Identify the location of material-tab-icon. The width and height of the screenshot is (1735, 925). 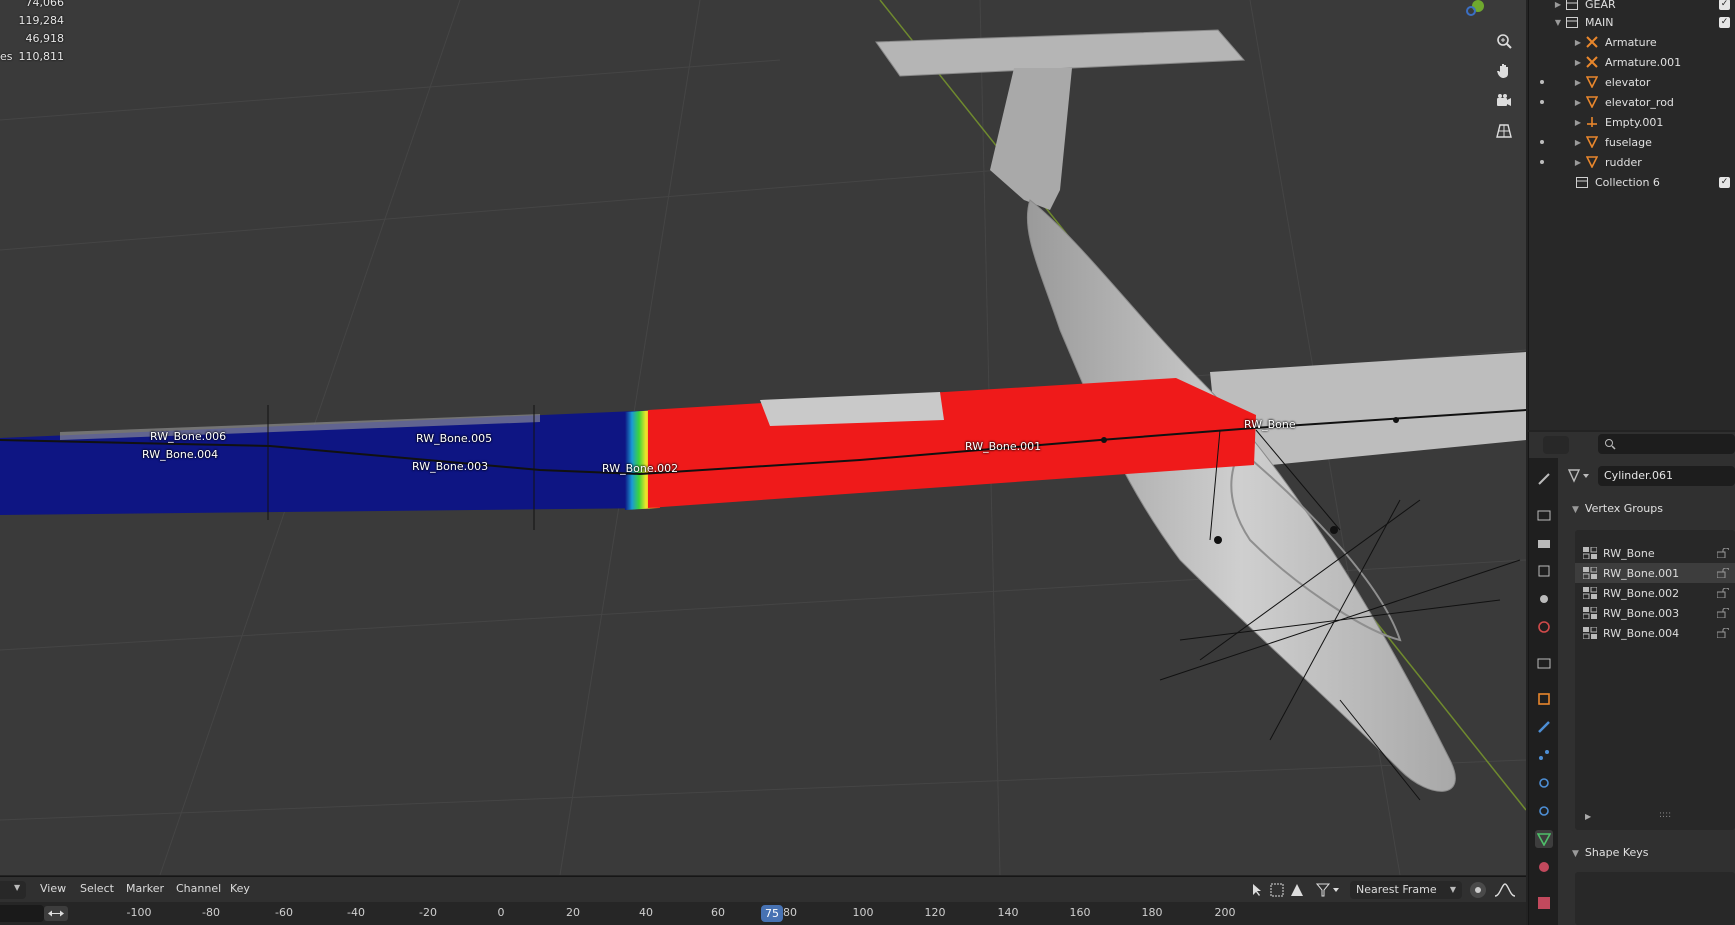
(1544, 867).